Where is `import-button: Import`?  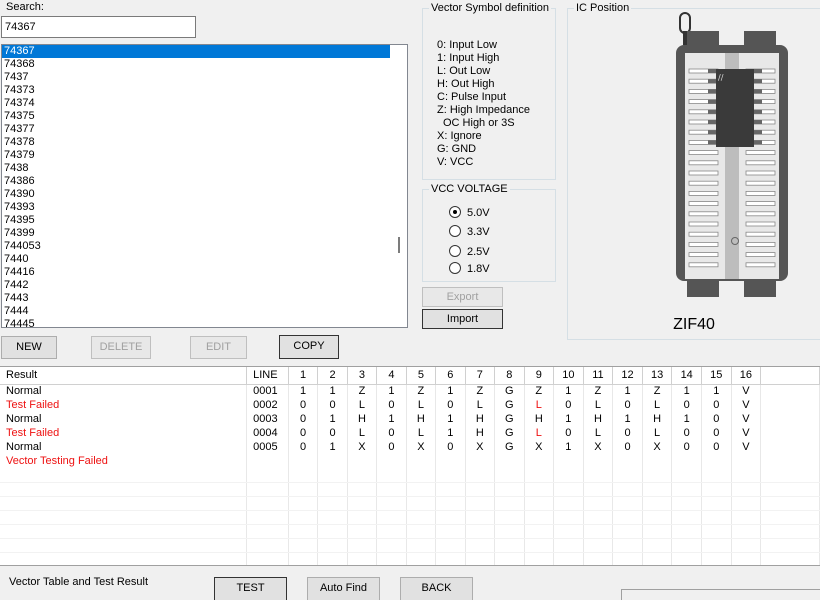 import-button: Import is located at coordinates (462, 319).